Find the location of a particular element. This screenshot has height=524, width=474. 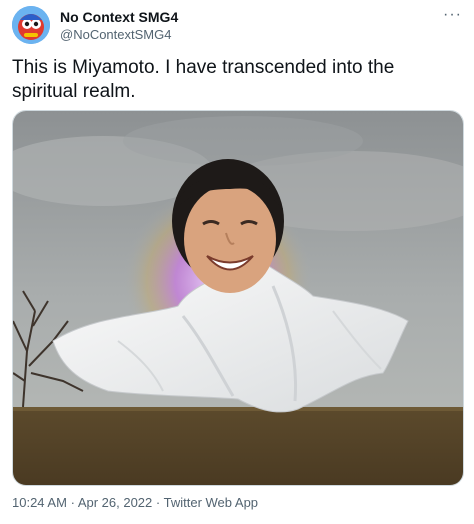

avatar is located at coordinates (31, 25).